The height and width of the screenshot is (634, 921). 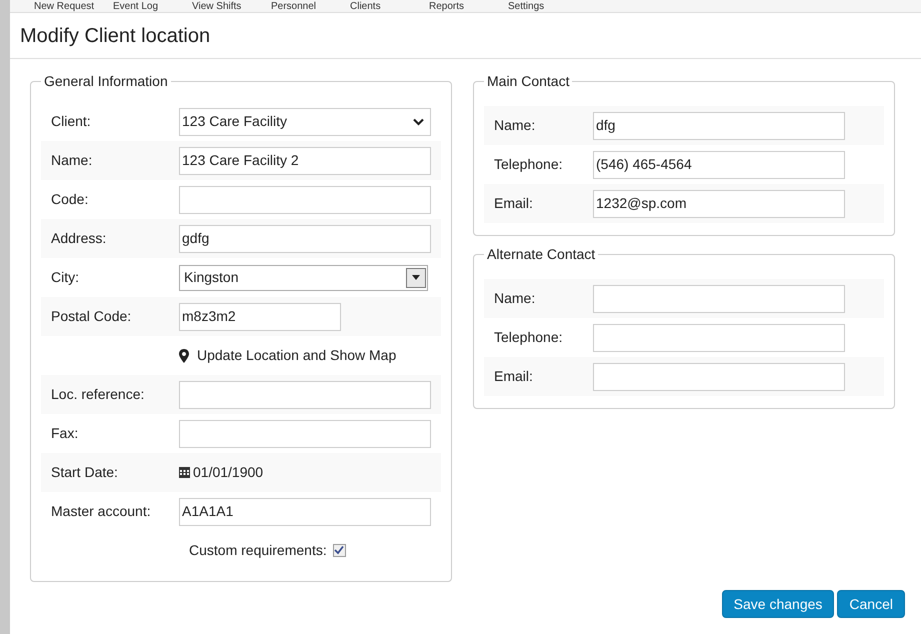 What do you see at coordinates (64, 433) in the screenshot?
I see `field-label: Fax:` at bounding box center [64, 433].